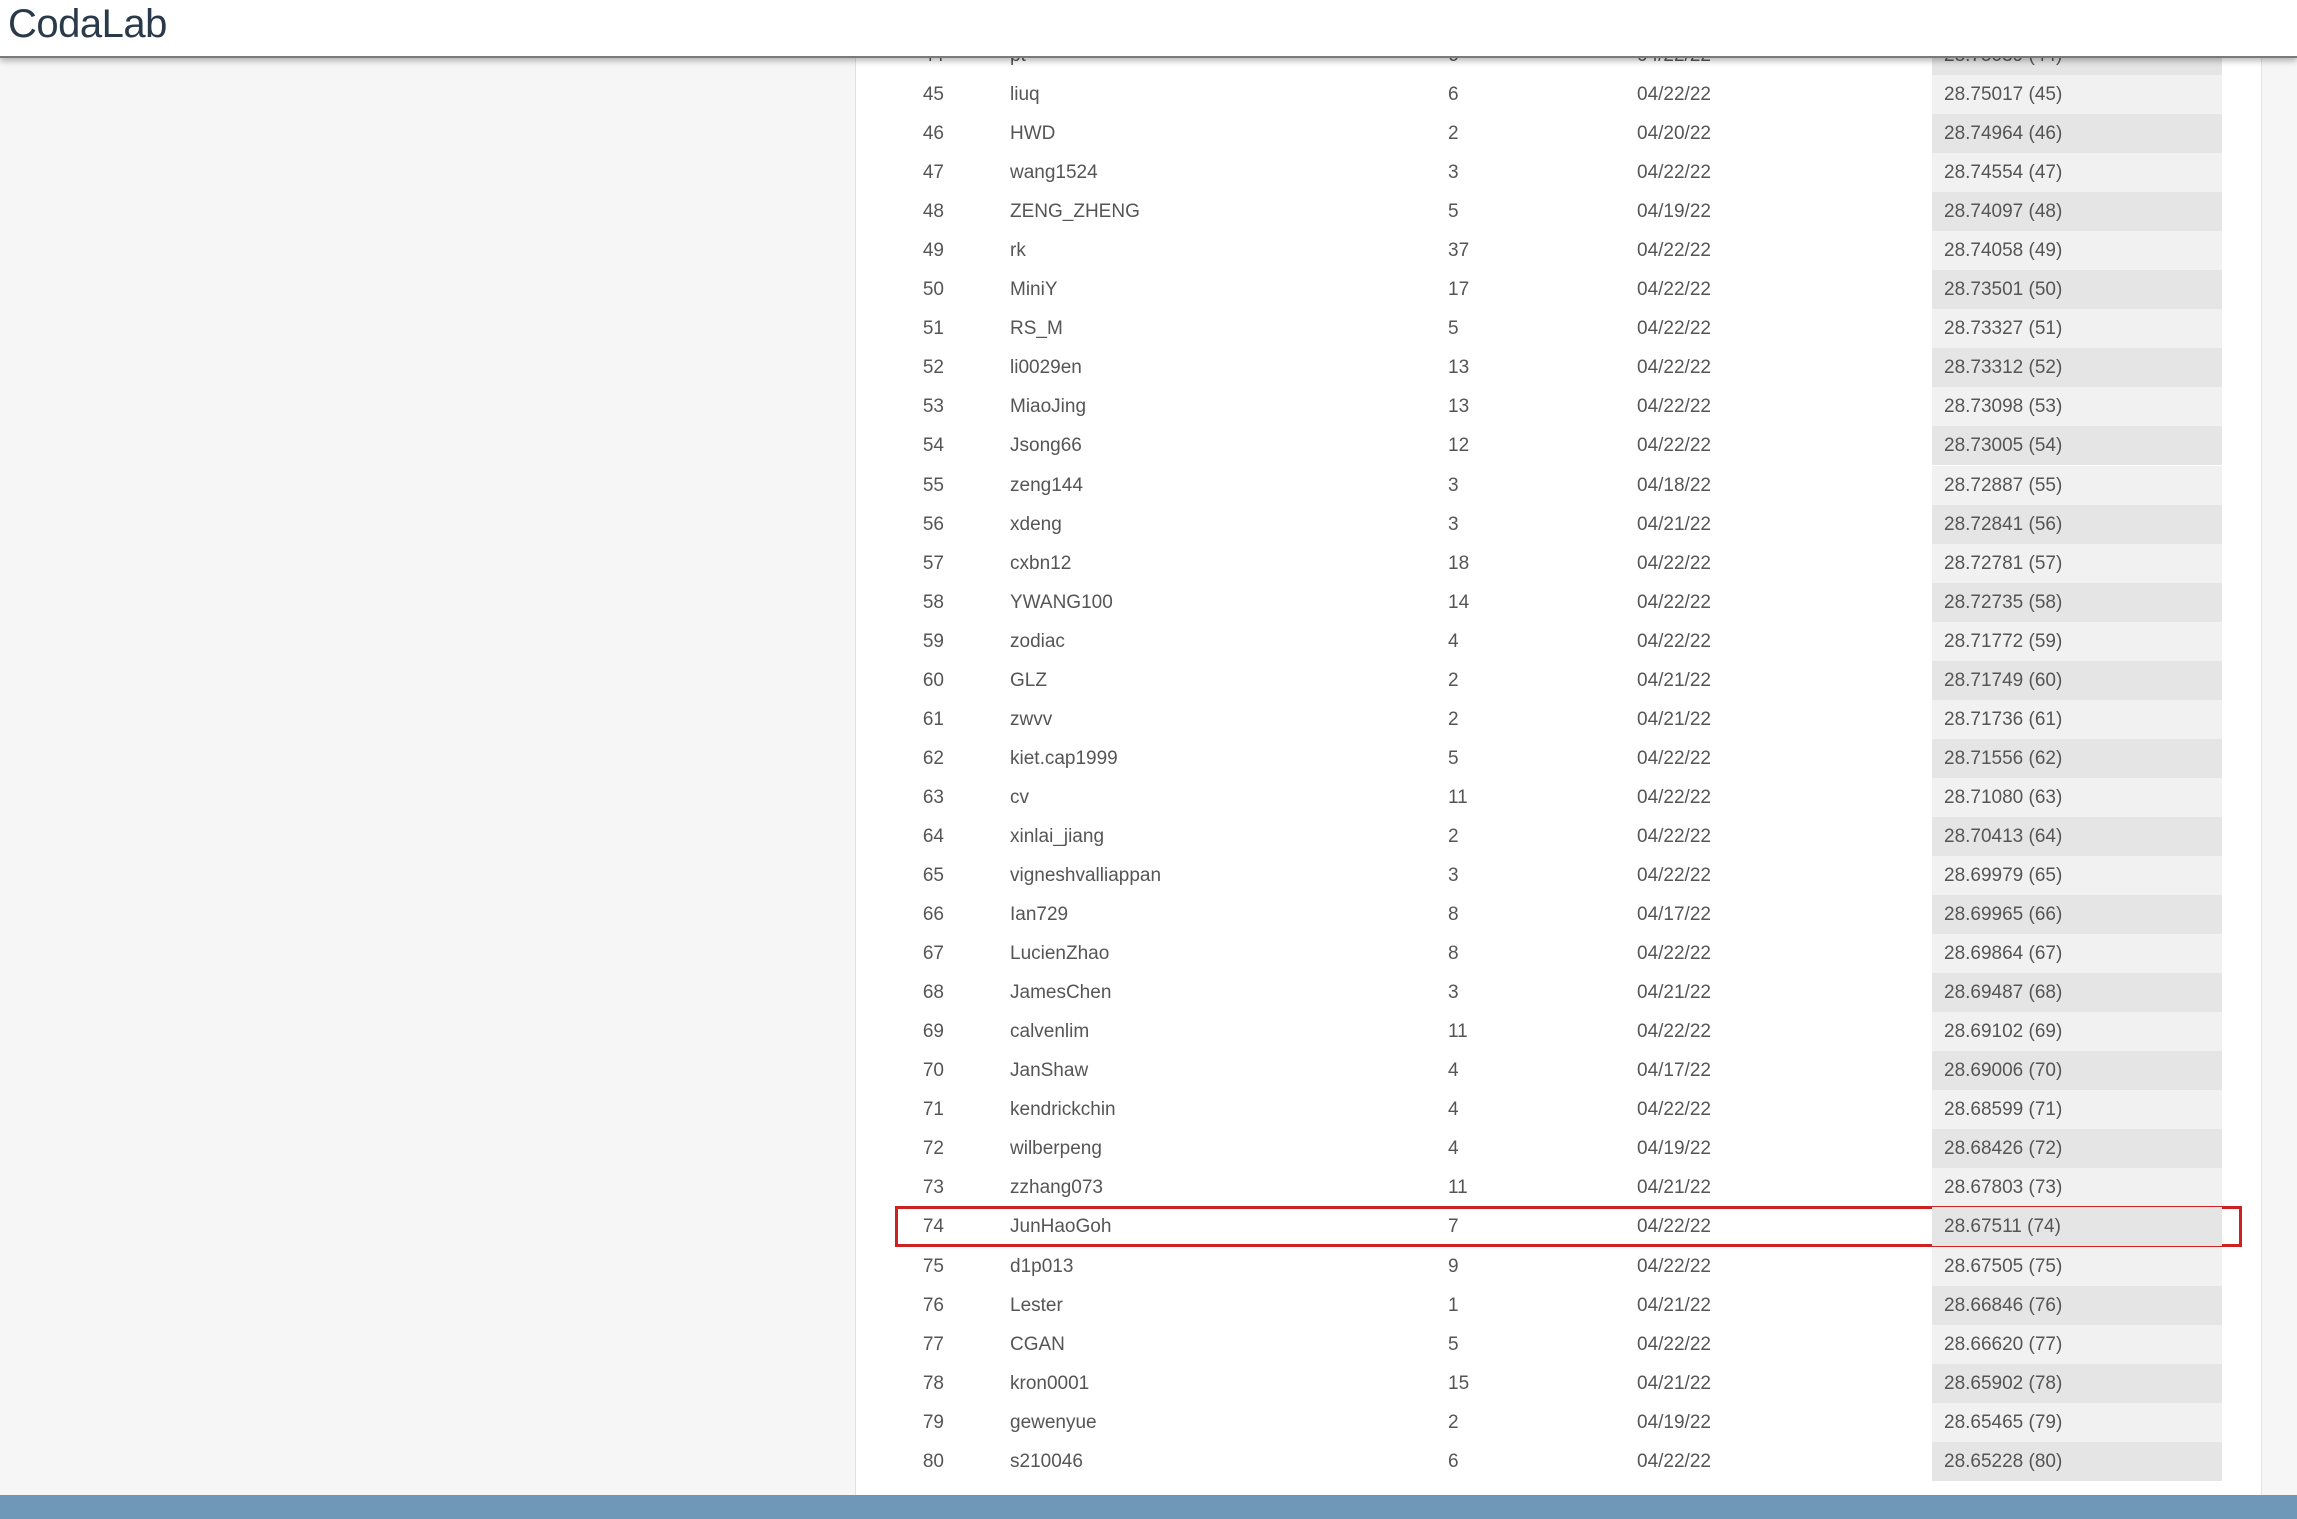 The width and height of the screenshot is (2297, 1519). Describe the element at coordinates (2077, 1109) in the screenshot. I see `score-cell: 28.68599 (71)` at that location.